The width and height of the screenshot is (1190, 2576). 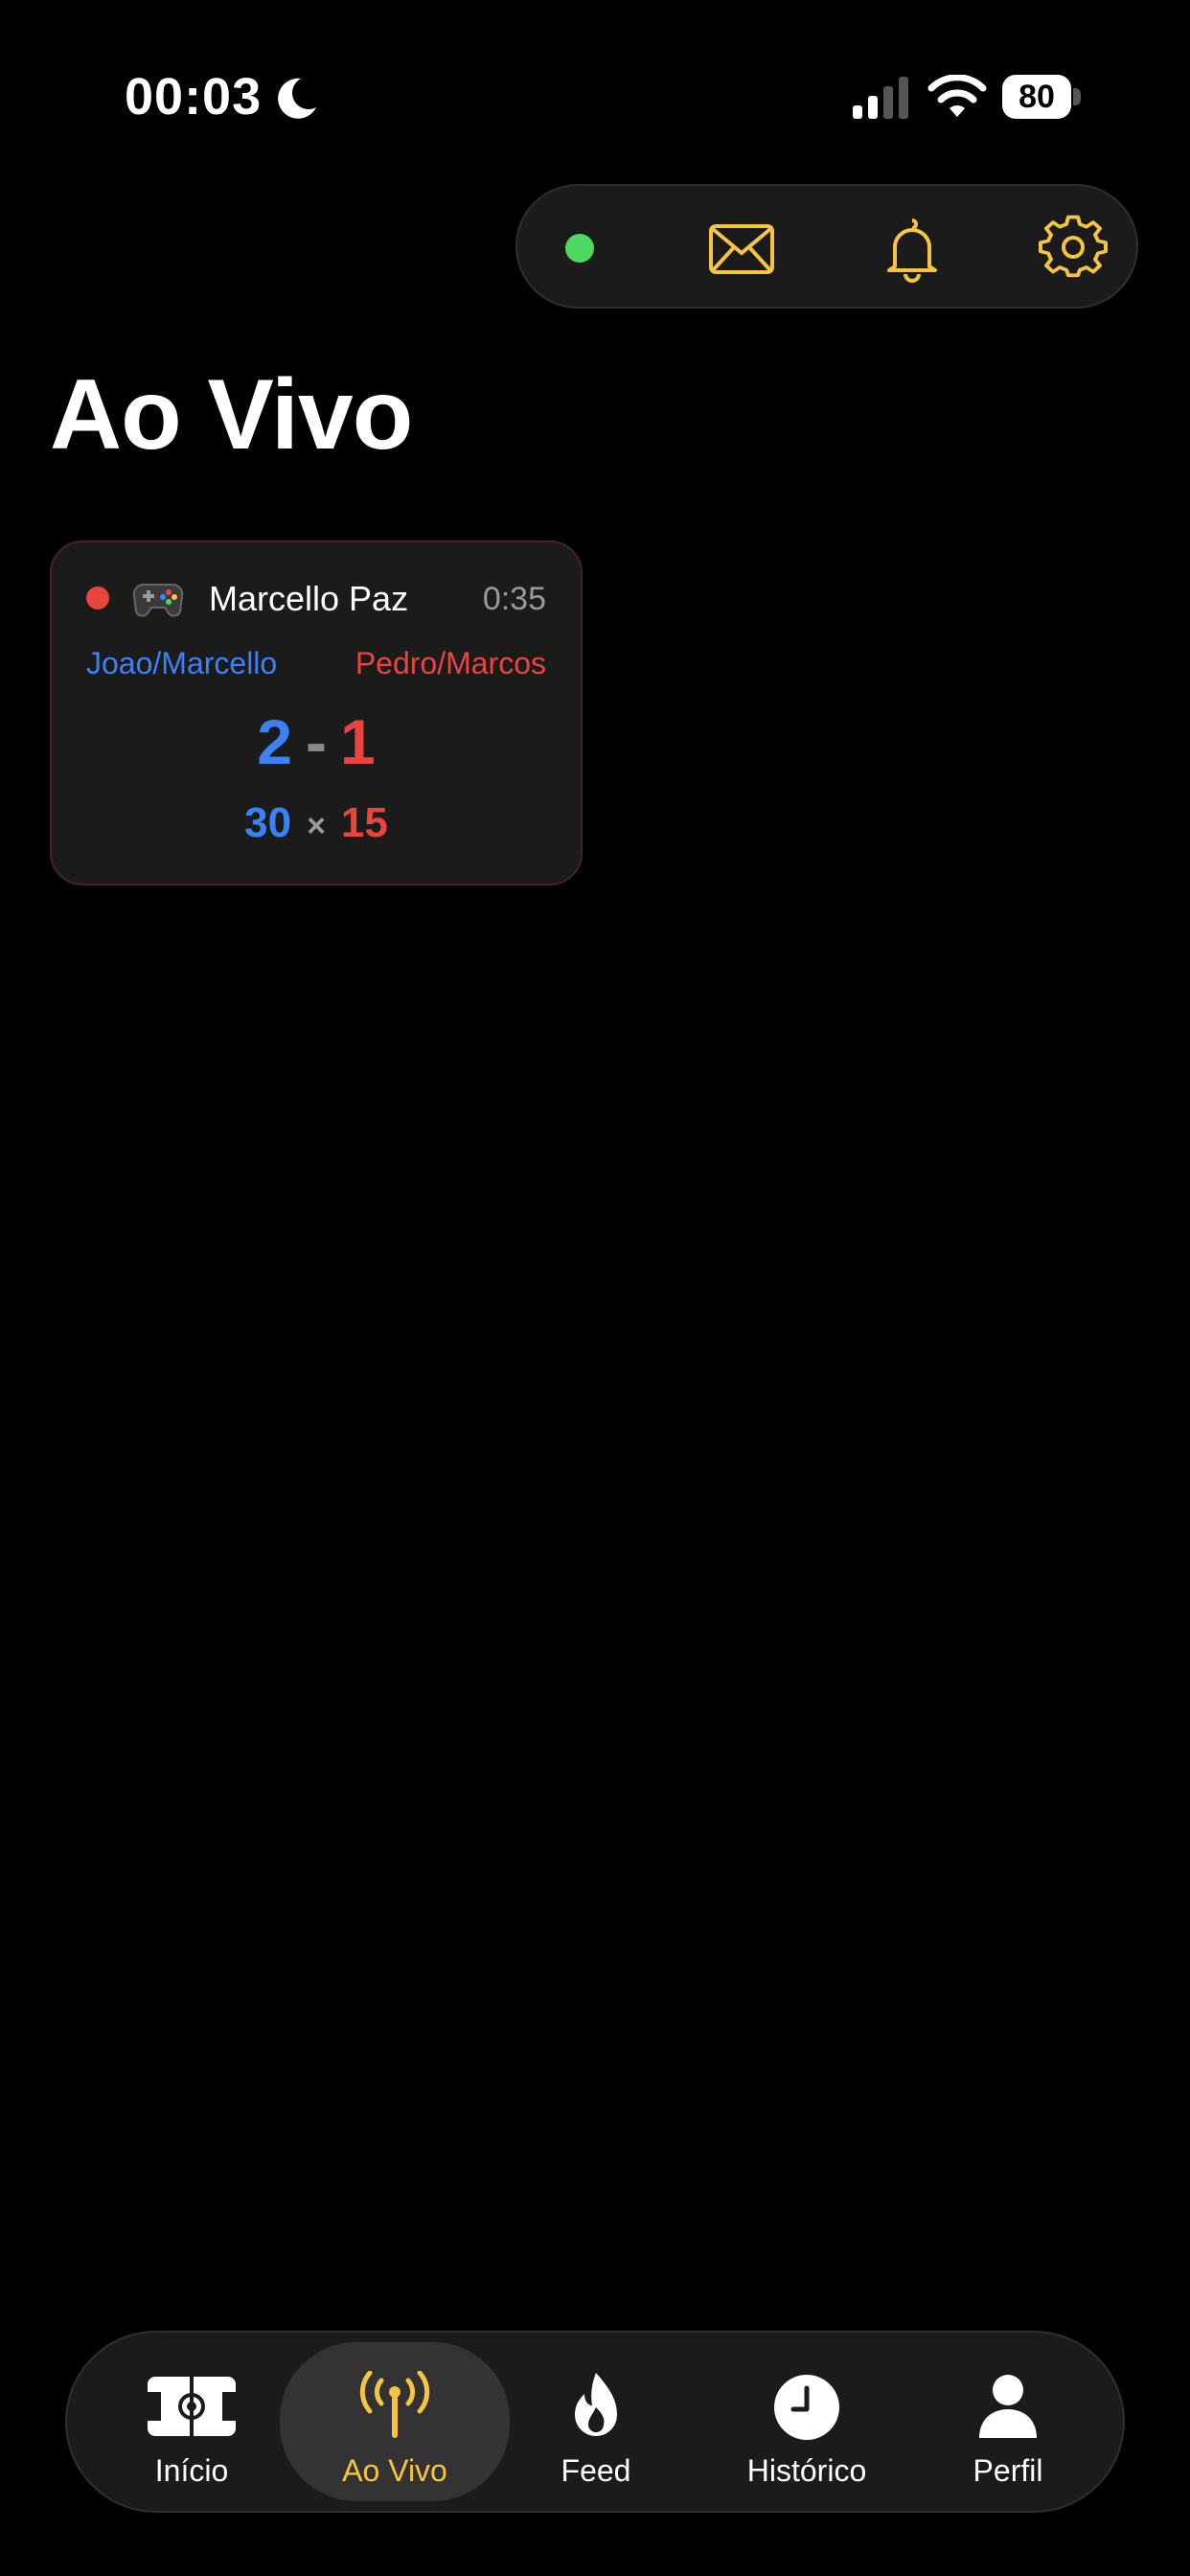 I want to click on bottom-tab-bar: Início Ao Vivo Feed Histórico Perfil, so click(x=595, y=2422).